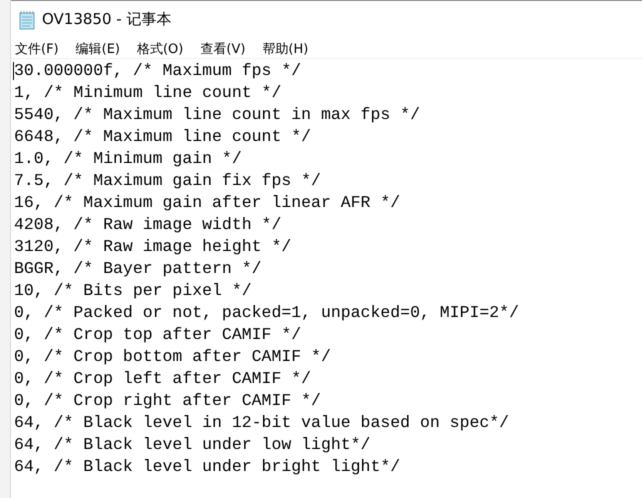 The height and width of the screenshot is (498, 642). What do you see at coordinates (168, 401) in the screenshot?
I see `code-line: 0, /* Crop right after CAMIF */` at bounding box center [168, 401].